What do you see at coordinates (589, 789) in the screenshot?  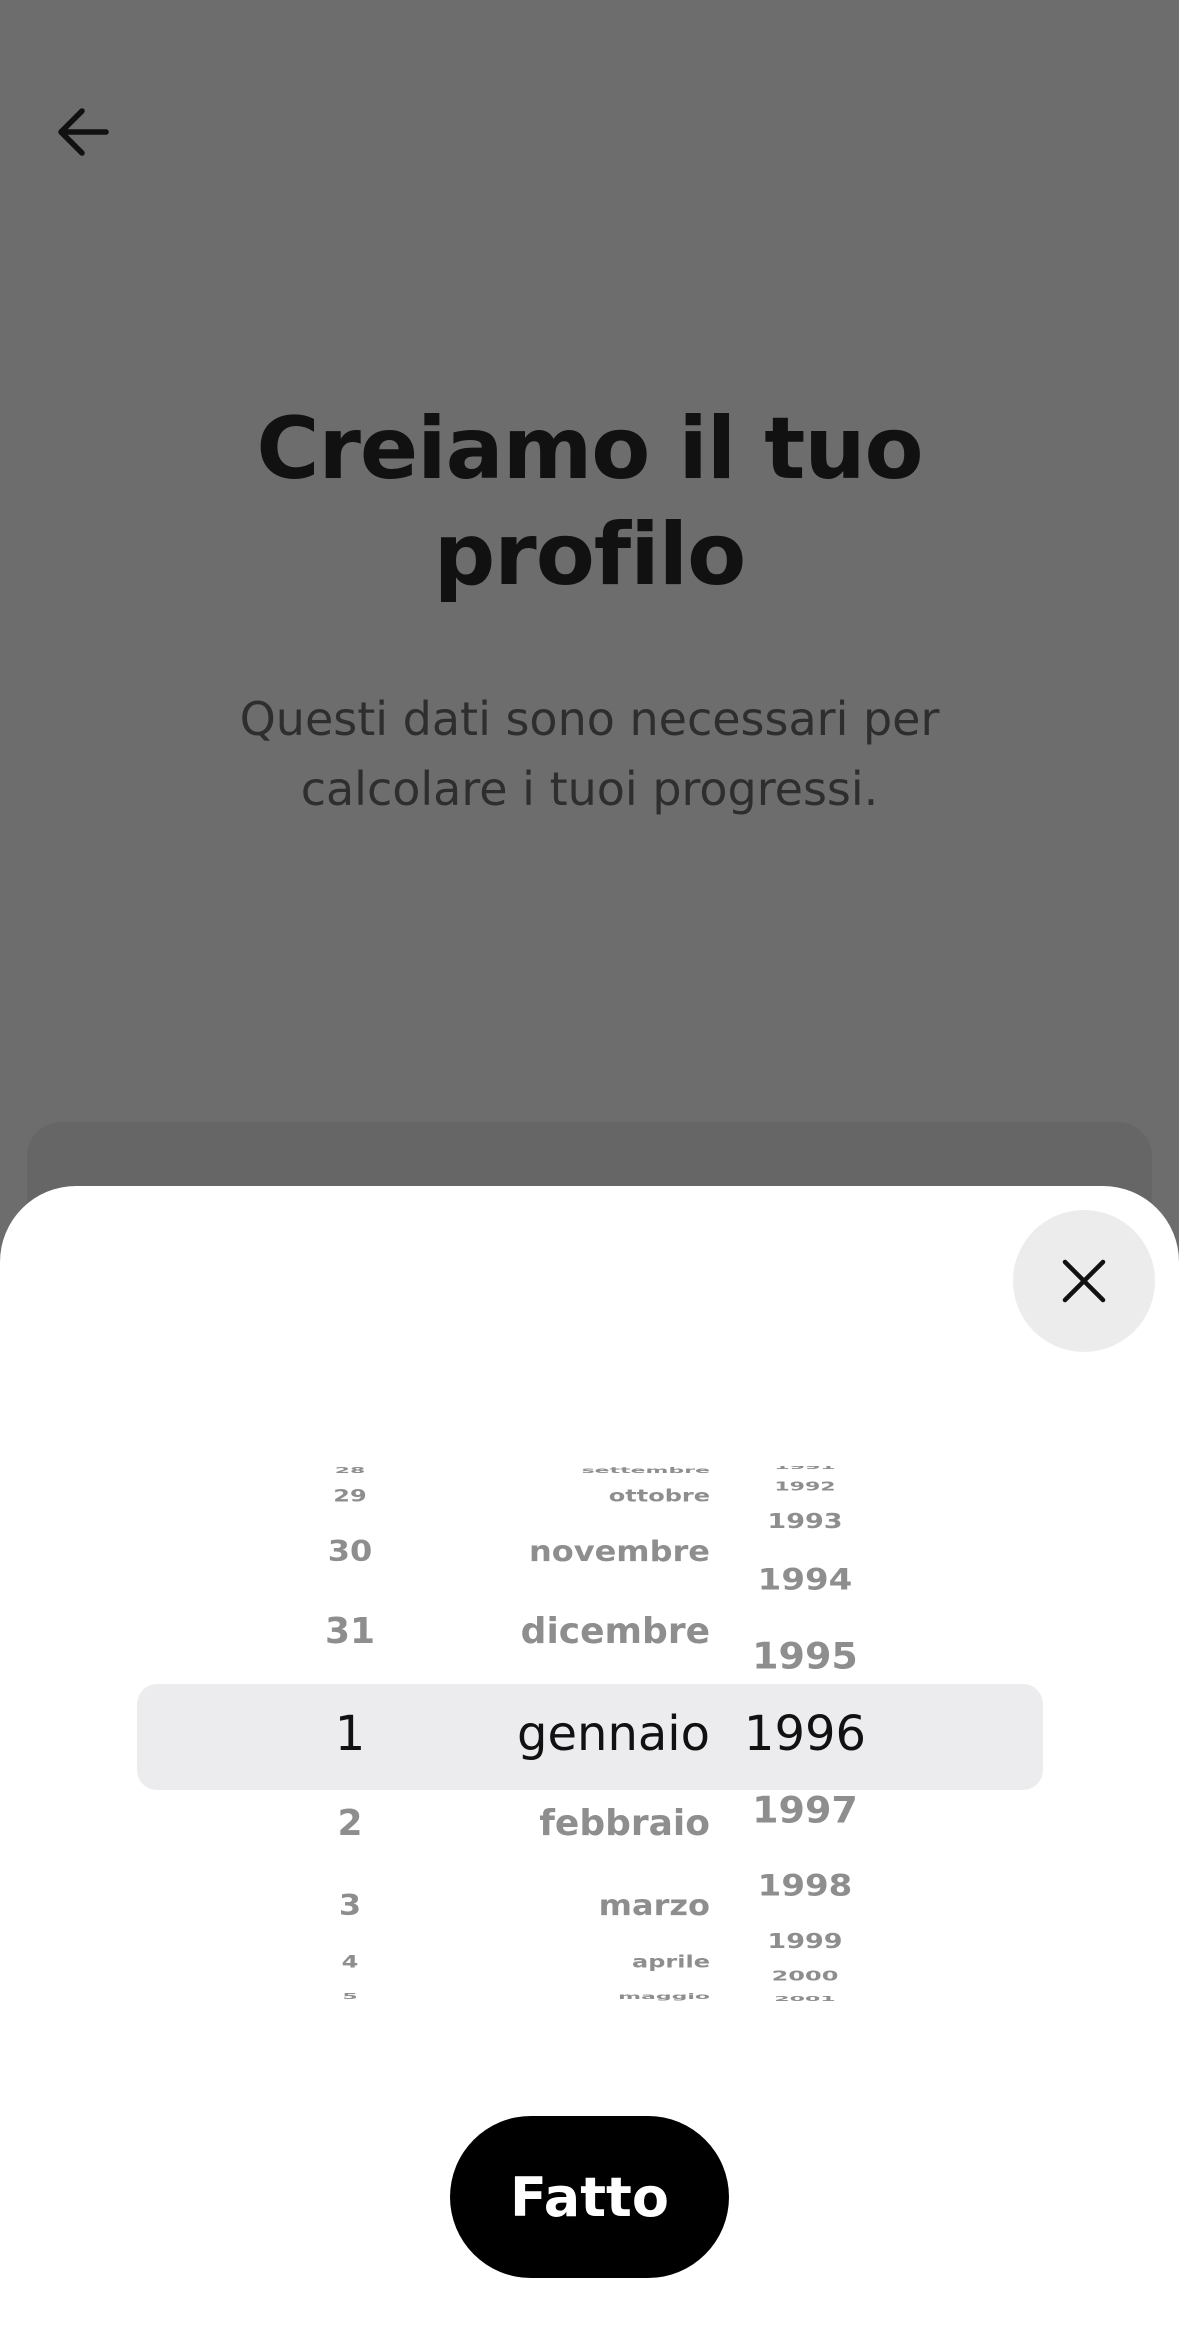 I see `page-subtitle-line: calcolare i tuoi progressi.` at bounding box center [589, 789].